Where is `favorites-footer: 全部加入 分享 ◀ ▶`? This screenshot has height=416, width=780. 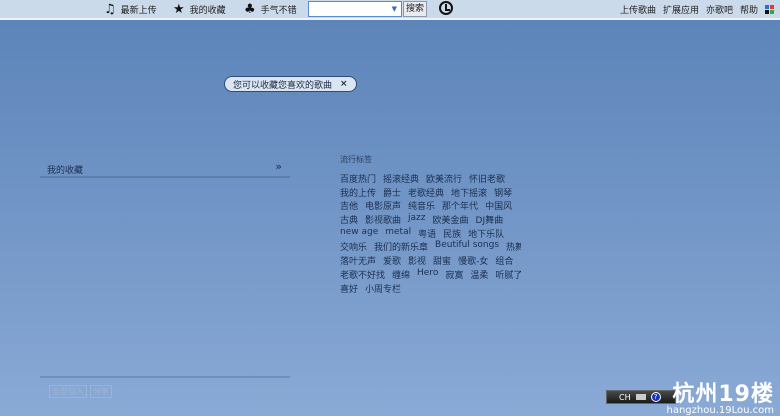 favorites-footer: 全部加入 分享 ◀ ▶ is located at coordinates (165, 387).